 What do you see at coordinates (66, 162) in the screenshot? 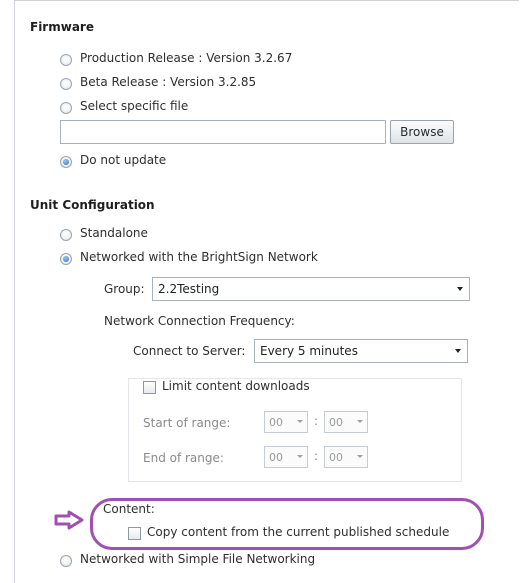
I see `radio-do-not-update` at bounding box center [66, 162].